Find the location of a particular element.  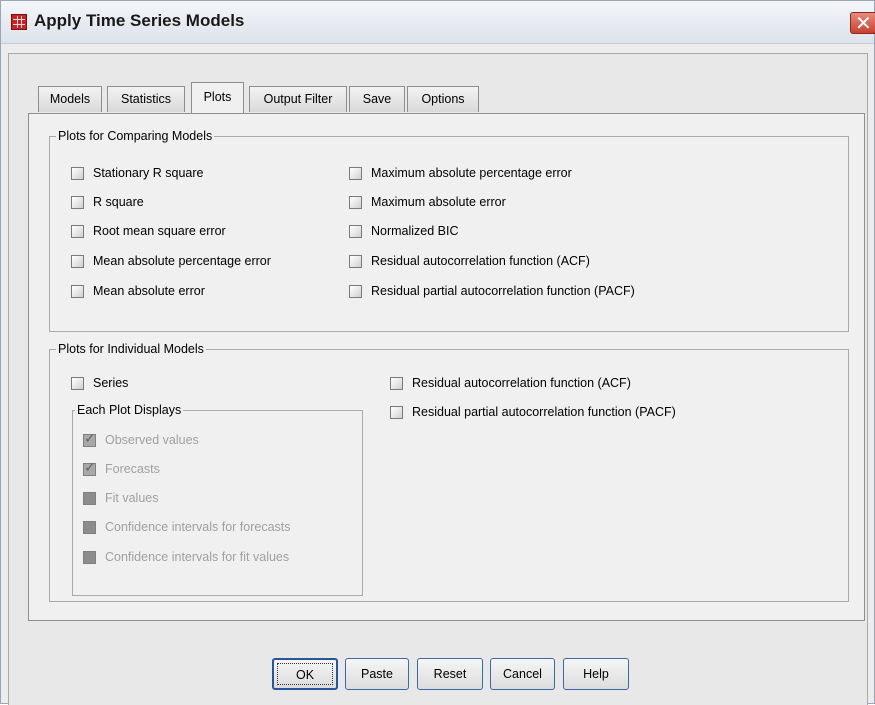

close-icon: ✕ is located at coordinates (863, 23).